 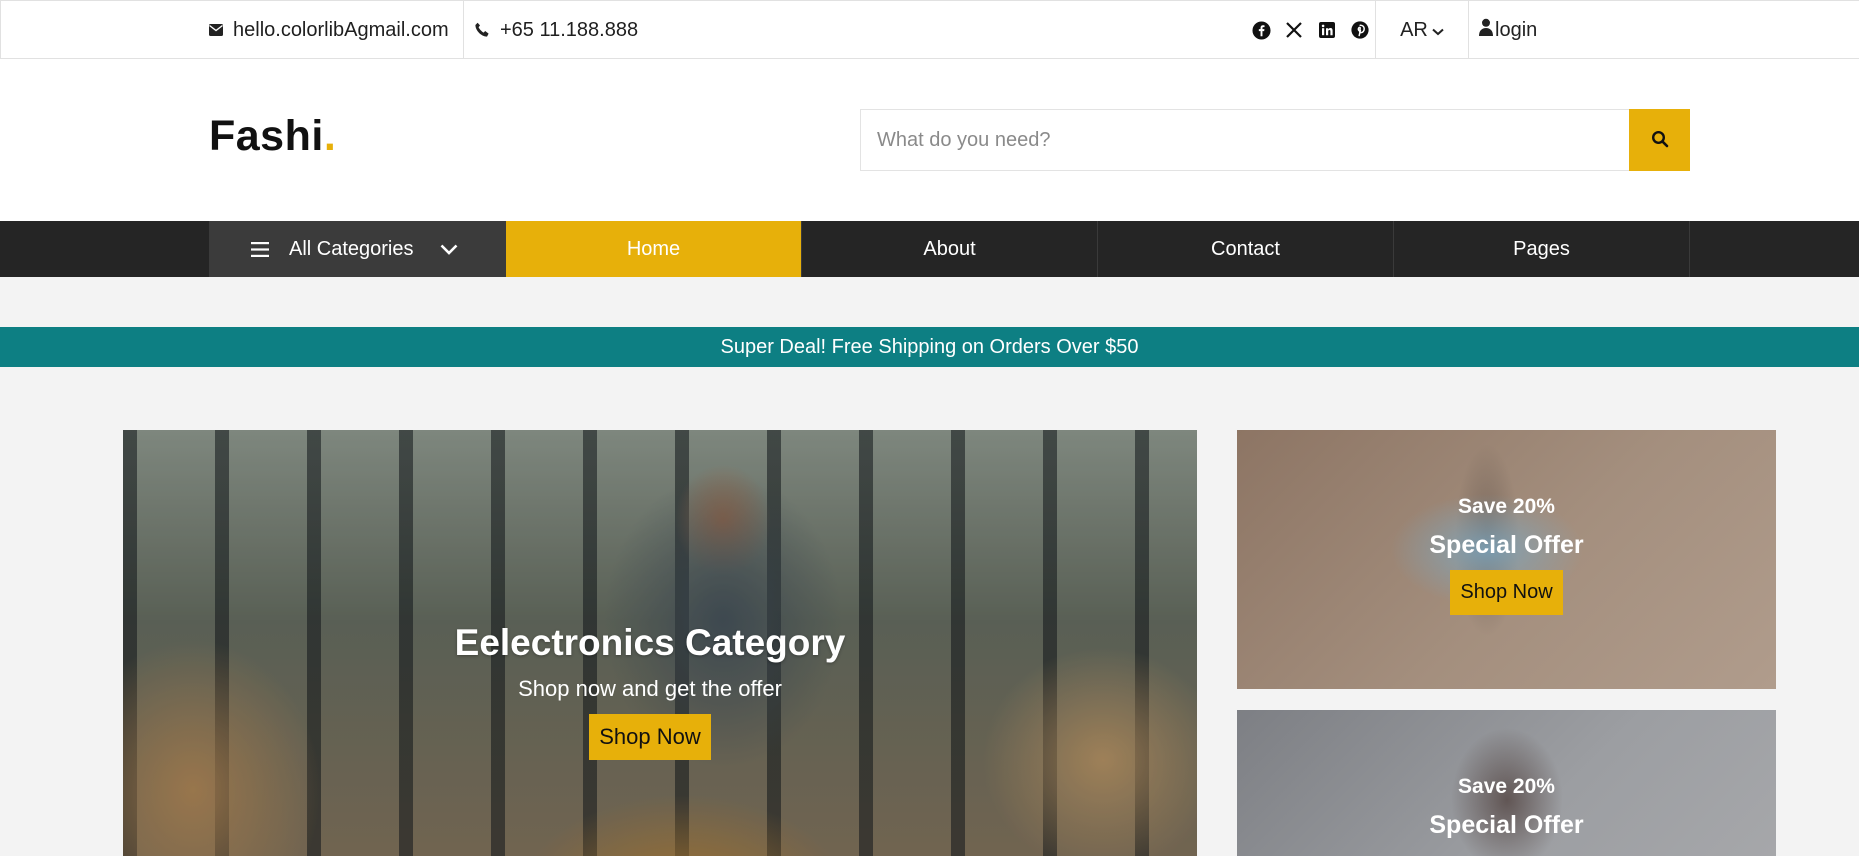 I want to click on hero-shop-now-button: Shop Now, so click(x=650, y=737).